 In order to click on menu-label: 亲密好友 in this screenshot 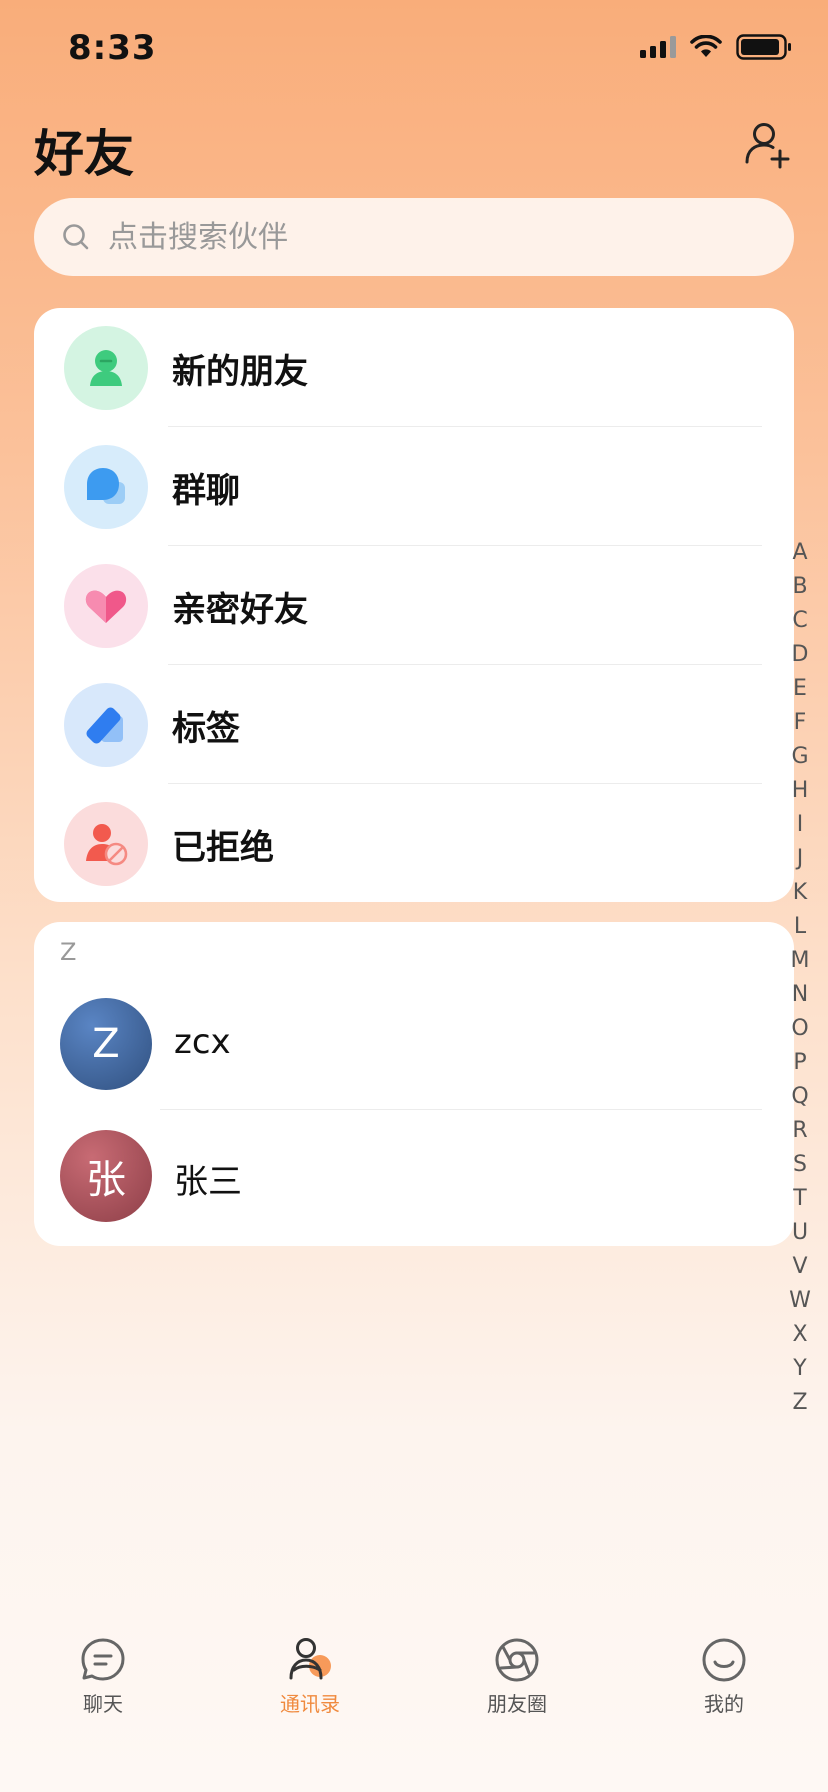, I will do `click(240, 610)`.